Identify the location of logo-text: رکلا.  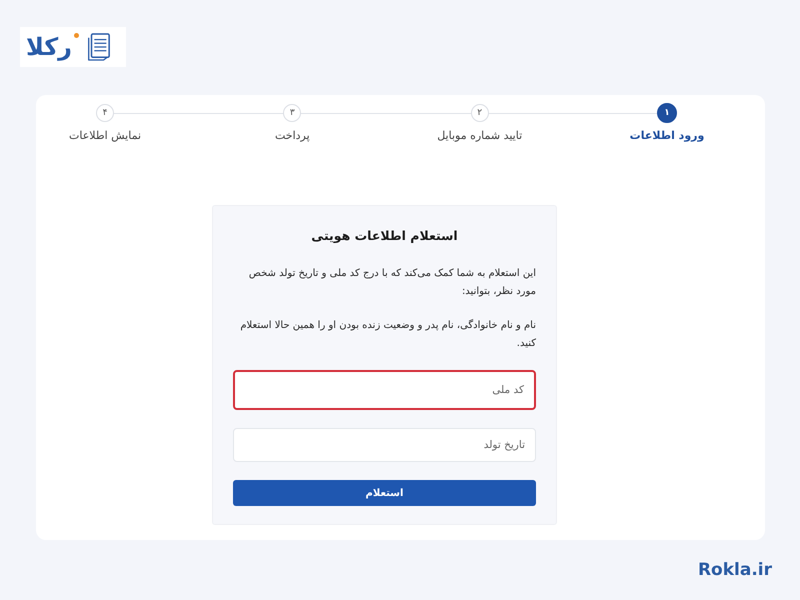
(49, 47).